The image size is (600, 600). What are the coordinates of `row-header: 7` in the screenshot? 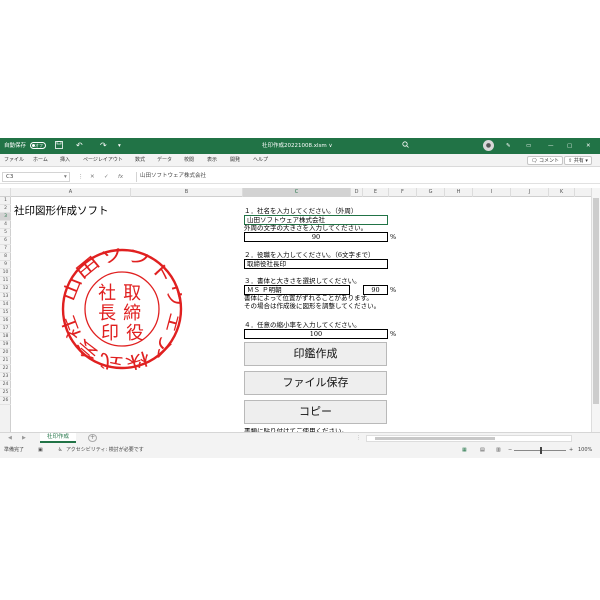 It's located at (5, 249).